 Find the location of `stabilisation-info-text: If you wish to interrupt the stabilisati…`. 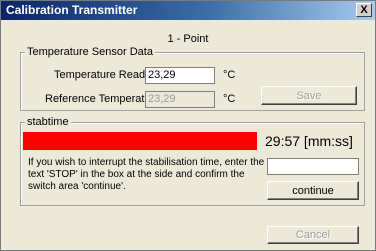

stabilisation-info-text: If you wish to interrupt the stabilisati… is located at coordinates (146, 174).